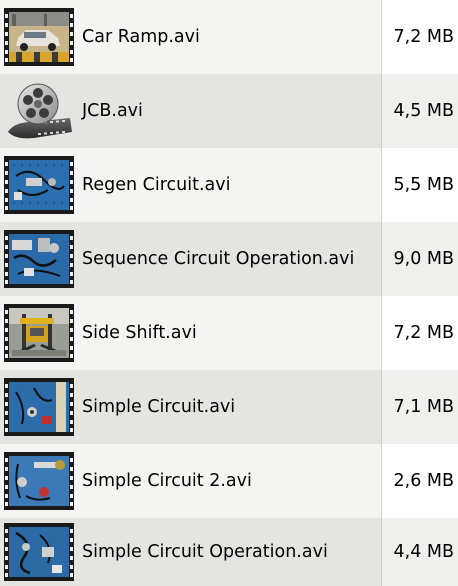 This screenshot has width=458, height=586. What do you see at coordinates (158, 407) in the screenshot?
I see `file-name: Simple Circuit.avi` at bounding box center [158, 407].